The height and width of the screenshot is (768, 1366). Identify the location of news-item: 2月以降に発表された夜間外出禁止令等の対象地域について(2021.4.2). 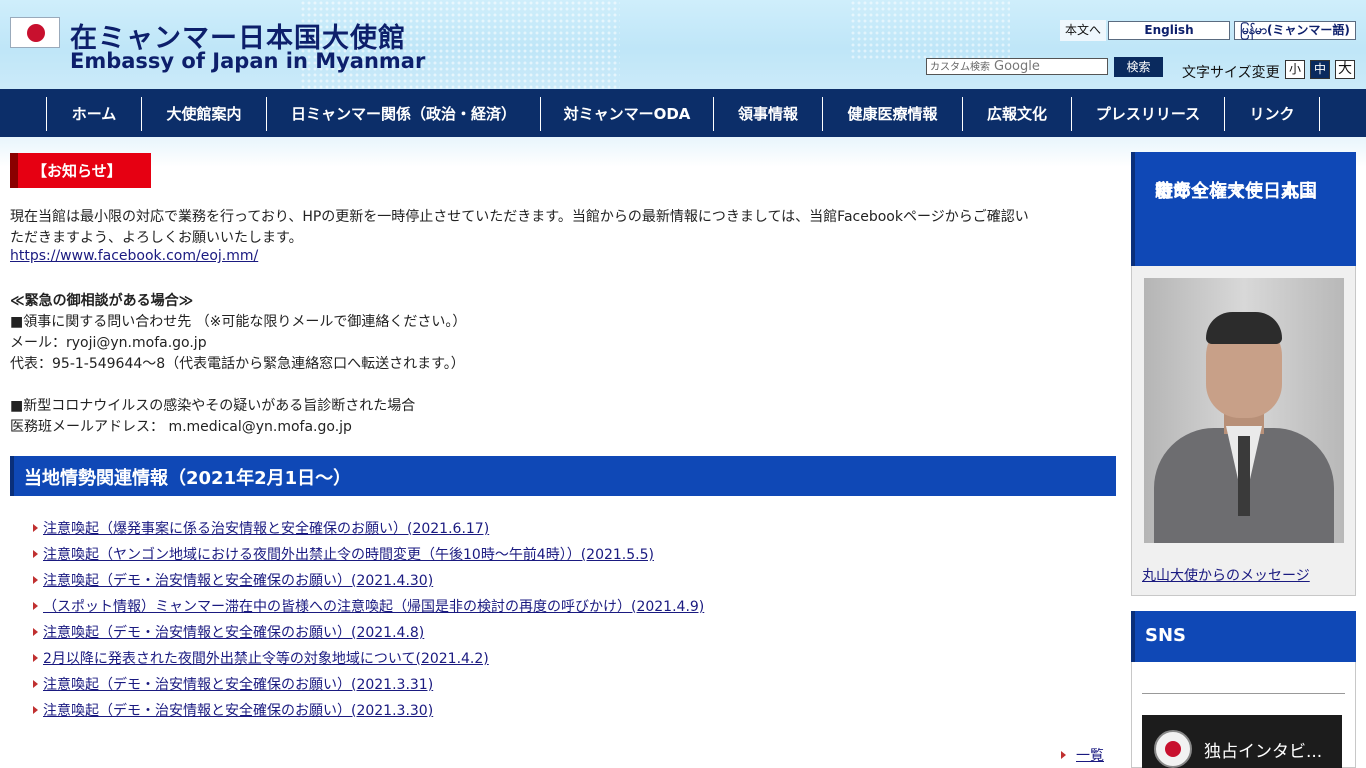
(261, 658).